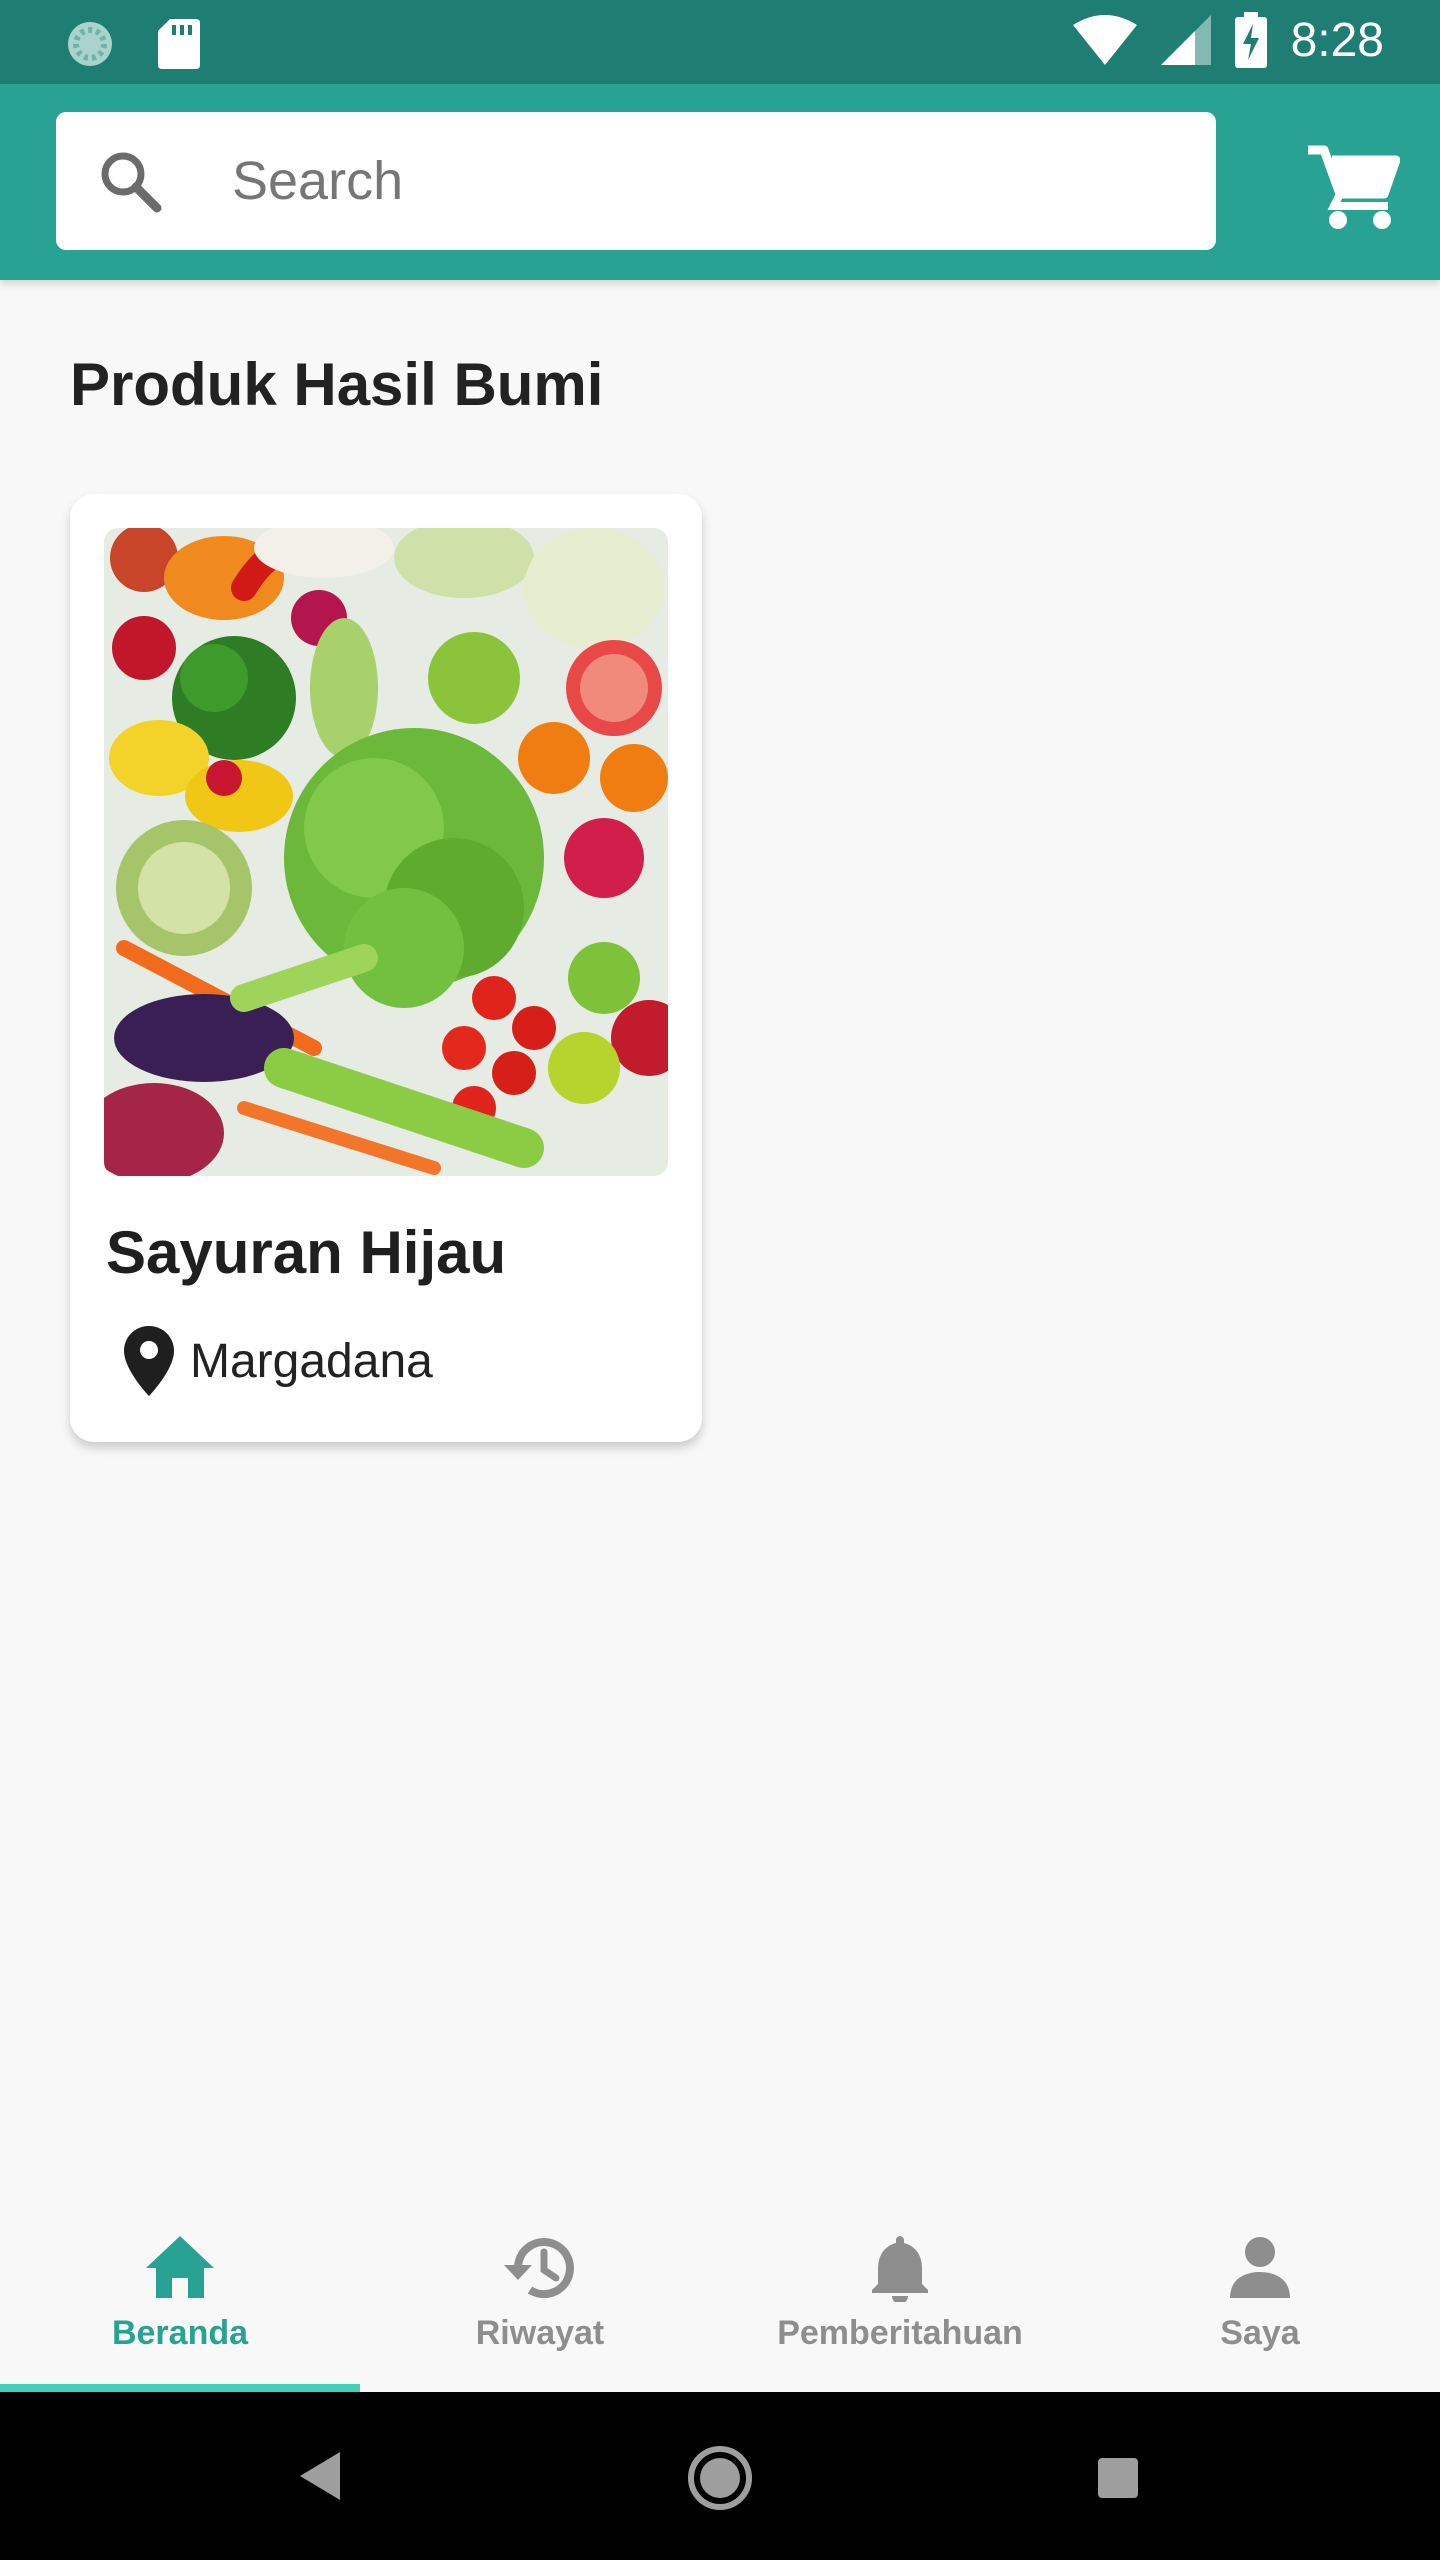 The image size is (1440, 2560). I want to click on product-image, so click(386, 852).